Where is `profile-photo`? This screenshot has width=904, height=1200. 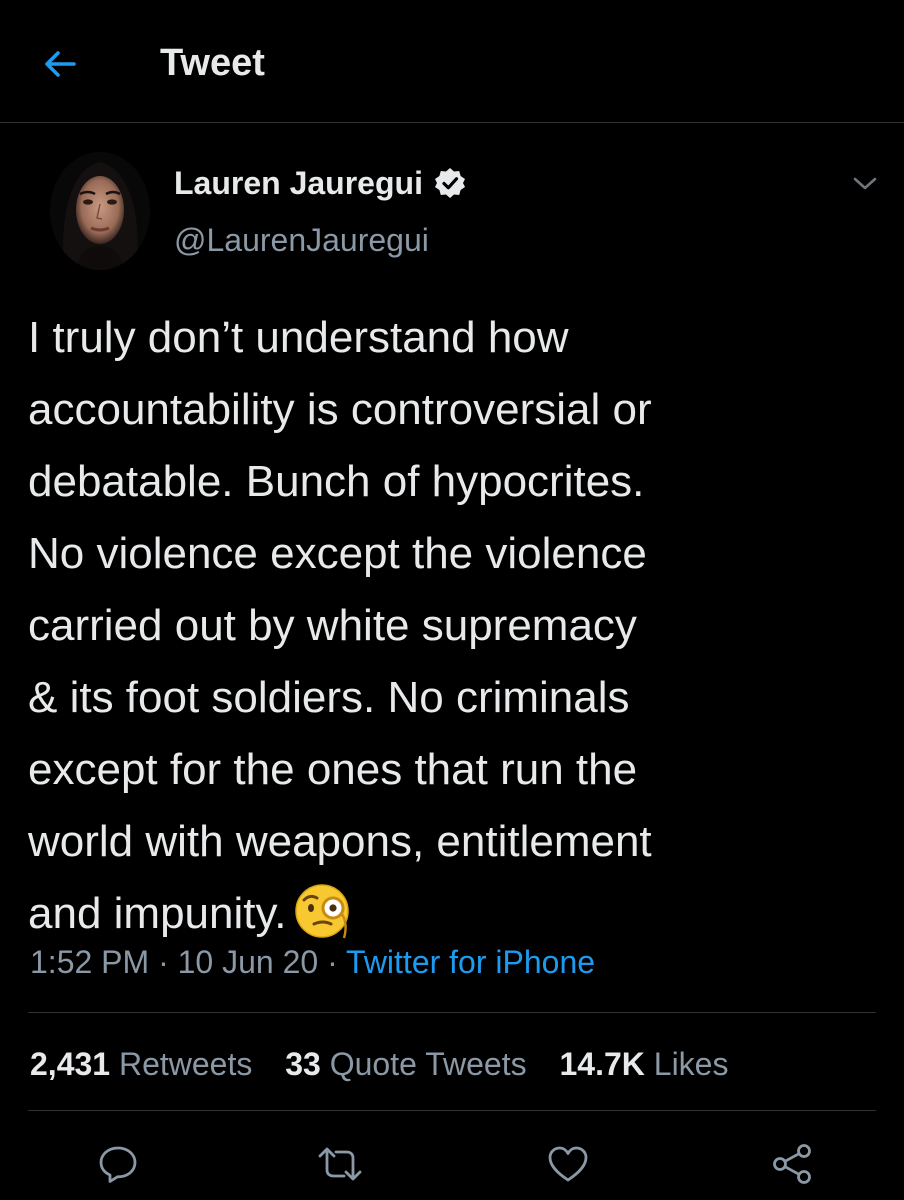 profile-photo is located at coordinates (100, 211).